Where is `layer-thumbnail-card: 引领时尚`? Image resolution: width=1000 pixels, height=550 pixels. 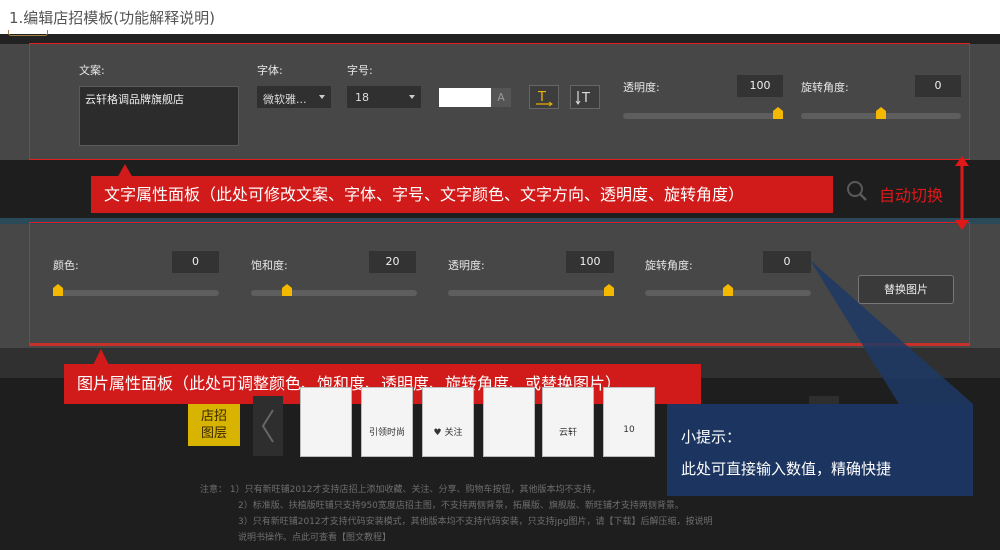
layer-thumbnail-card: 引领时尚 is located at coordinates (387, 422).